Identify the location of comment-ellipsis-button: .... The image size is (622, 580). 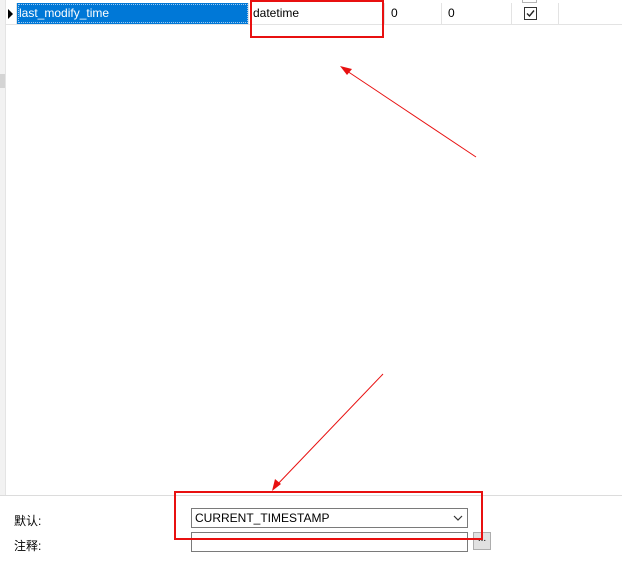
(482, 541).